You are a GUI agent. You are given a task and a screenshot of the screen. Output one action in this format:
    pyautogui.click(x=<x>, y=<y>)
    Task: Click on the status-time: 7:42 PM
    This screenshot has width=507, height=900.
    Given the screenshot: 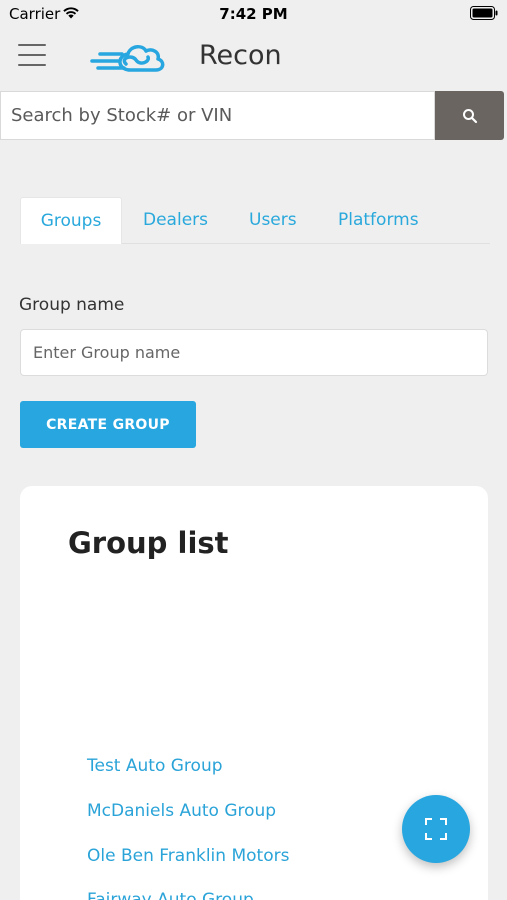 What is the action you would take?
    pyautogui.click(x=253, y=14)
    